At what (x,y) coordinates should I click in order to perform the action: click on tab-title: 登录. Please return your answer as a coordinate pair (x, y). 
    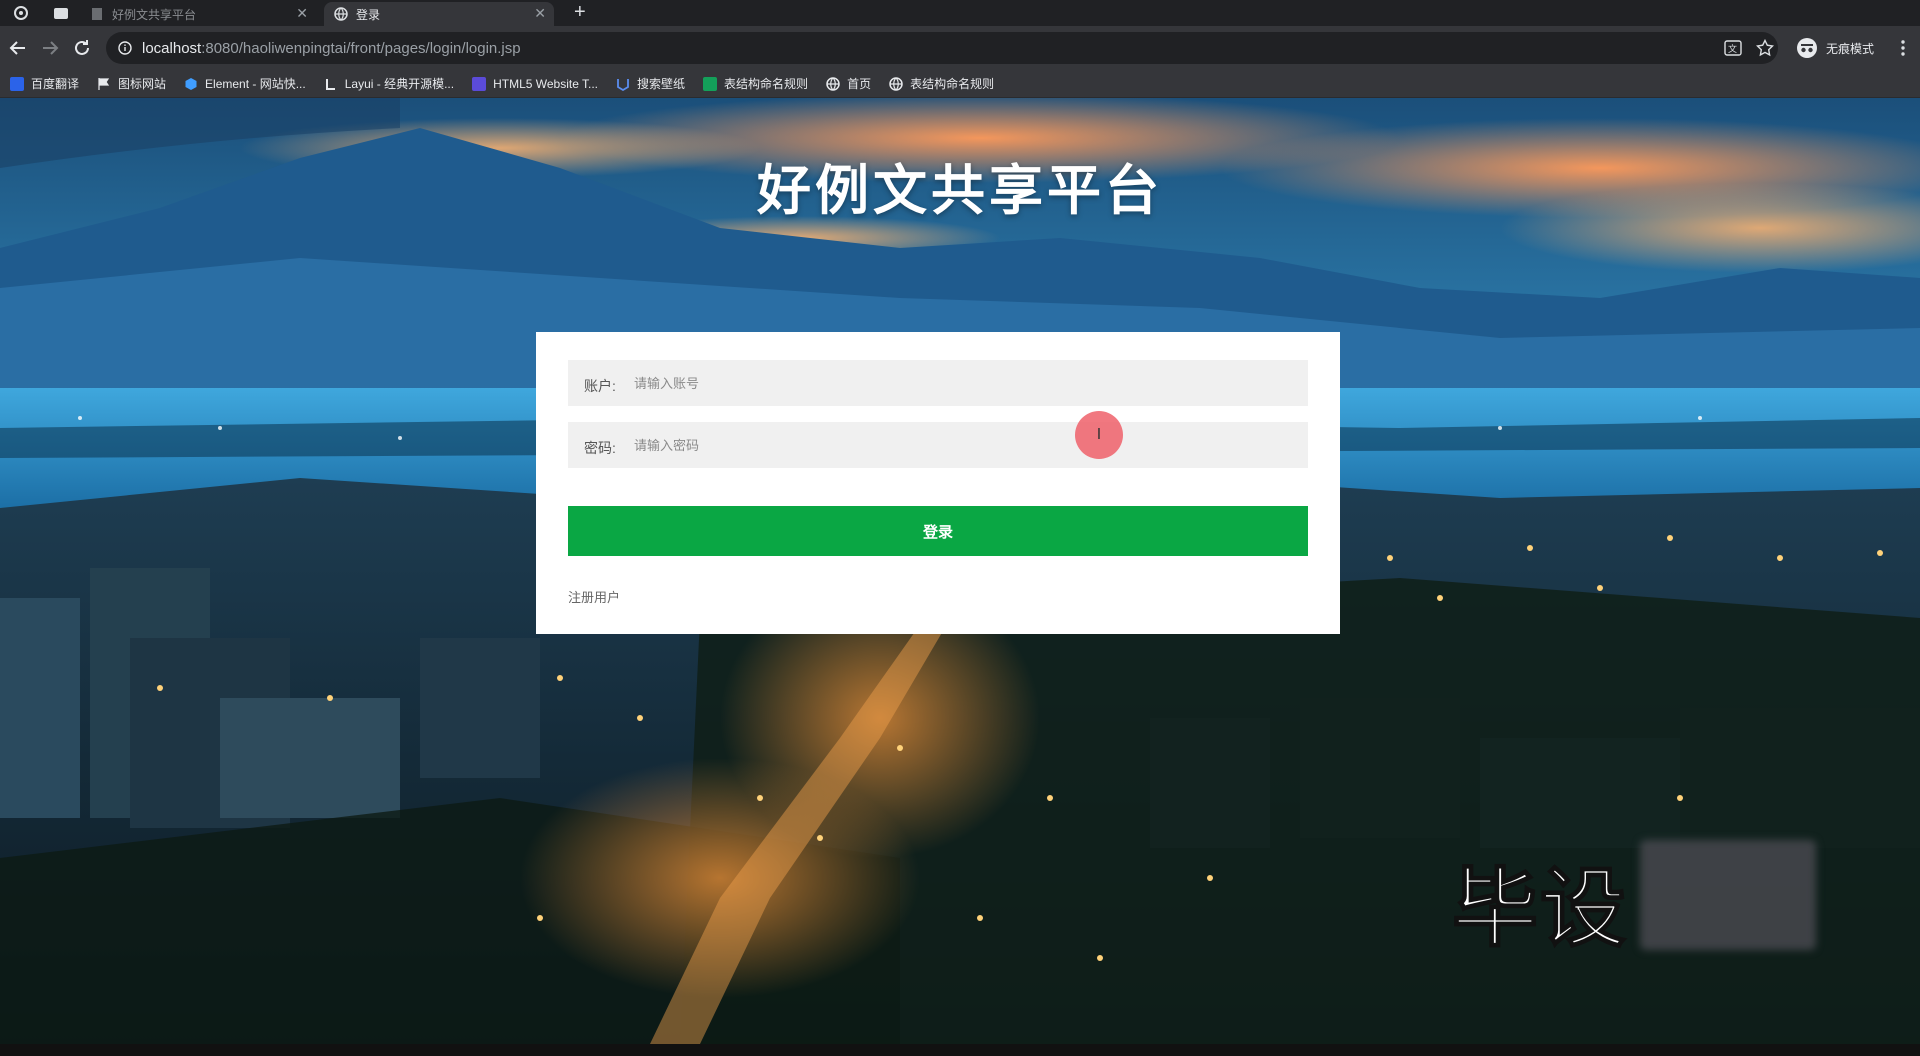
    Looking at the image, I should click on (368, 14).